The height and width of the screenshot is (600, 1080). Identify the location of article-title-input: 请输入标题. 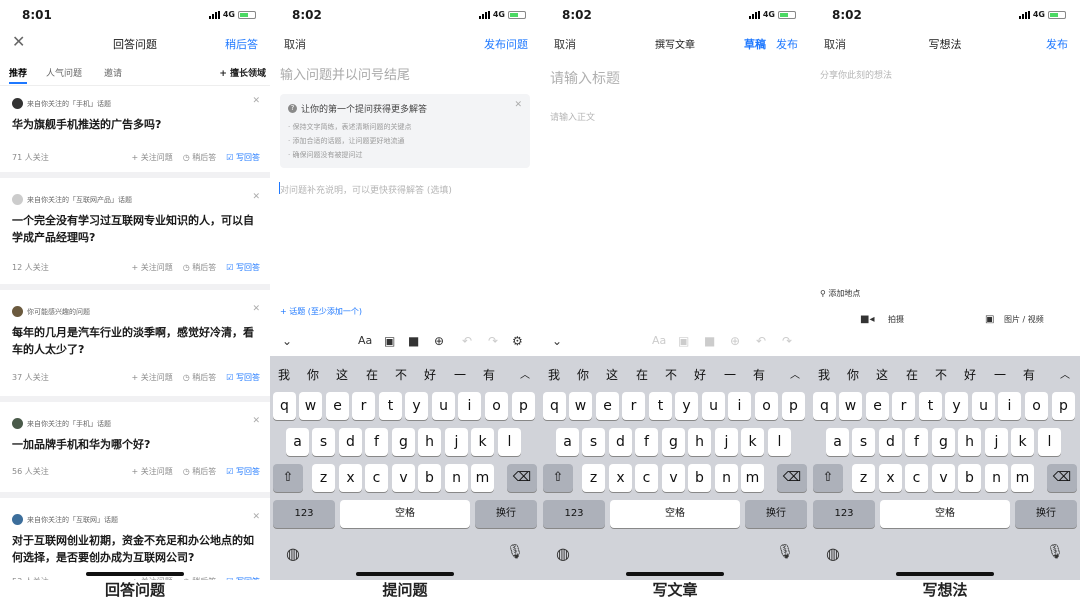
(585, 78).